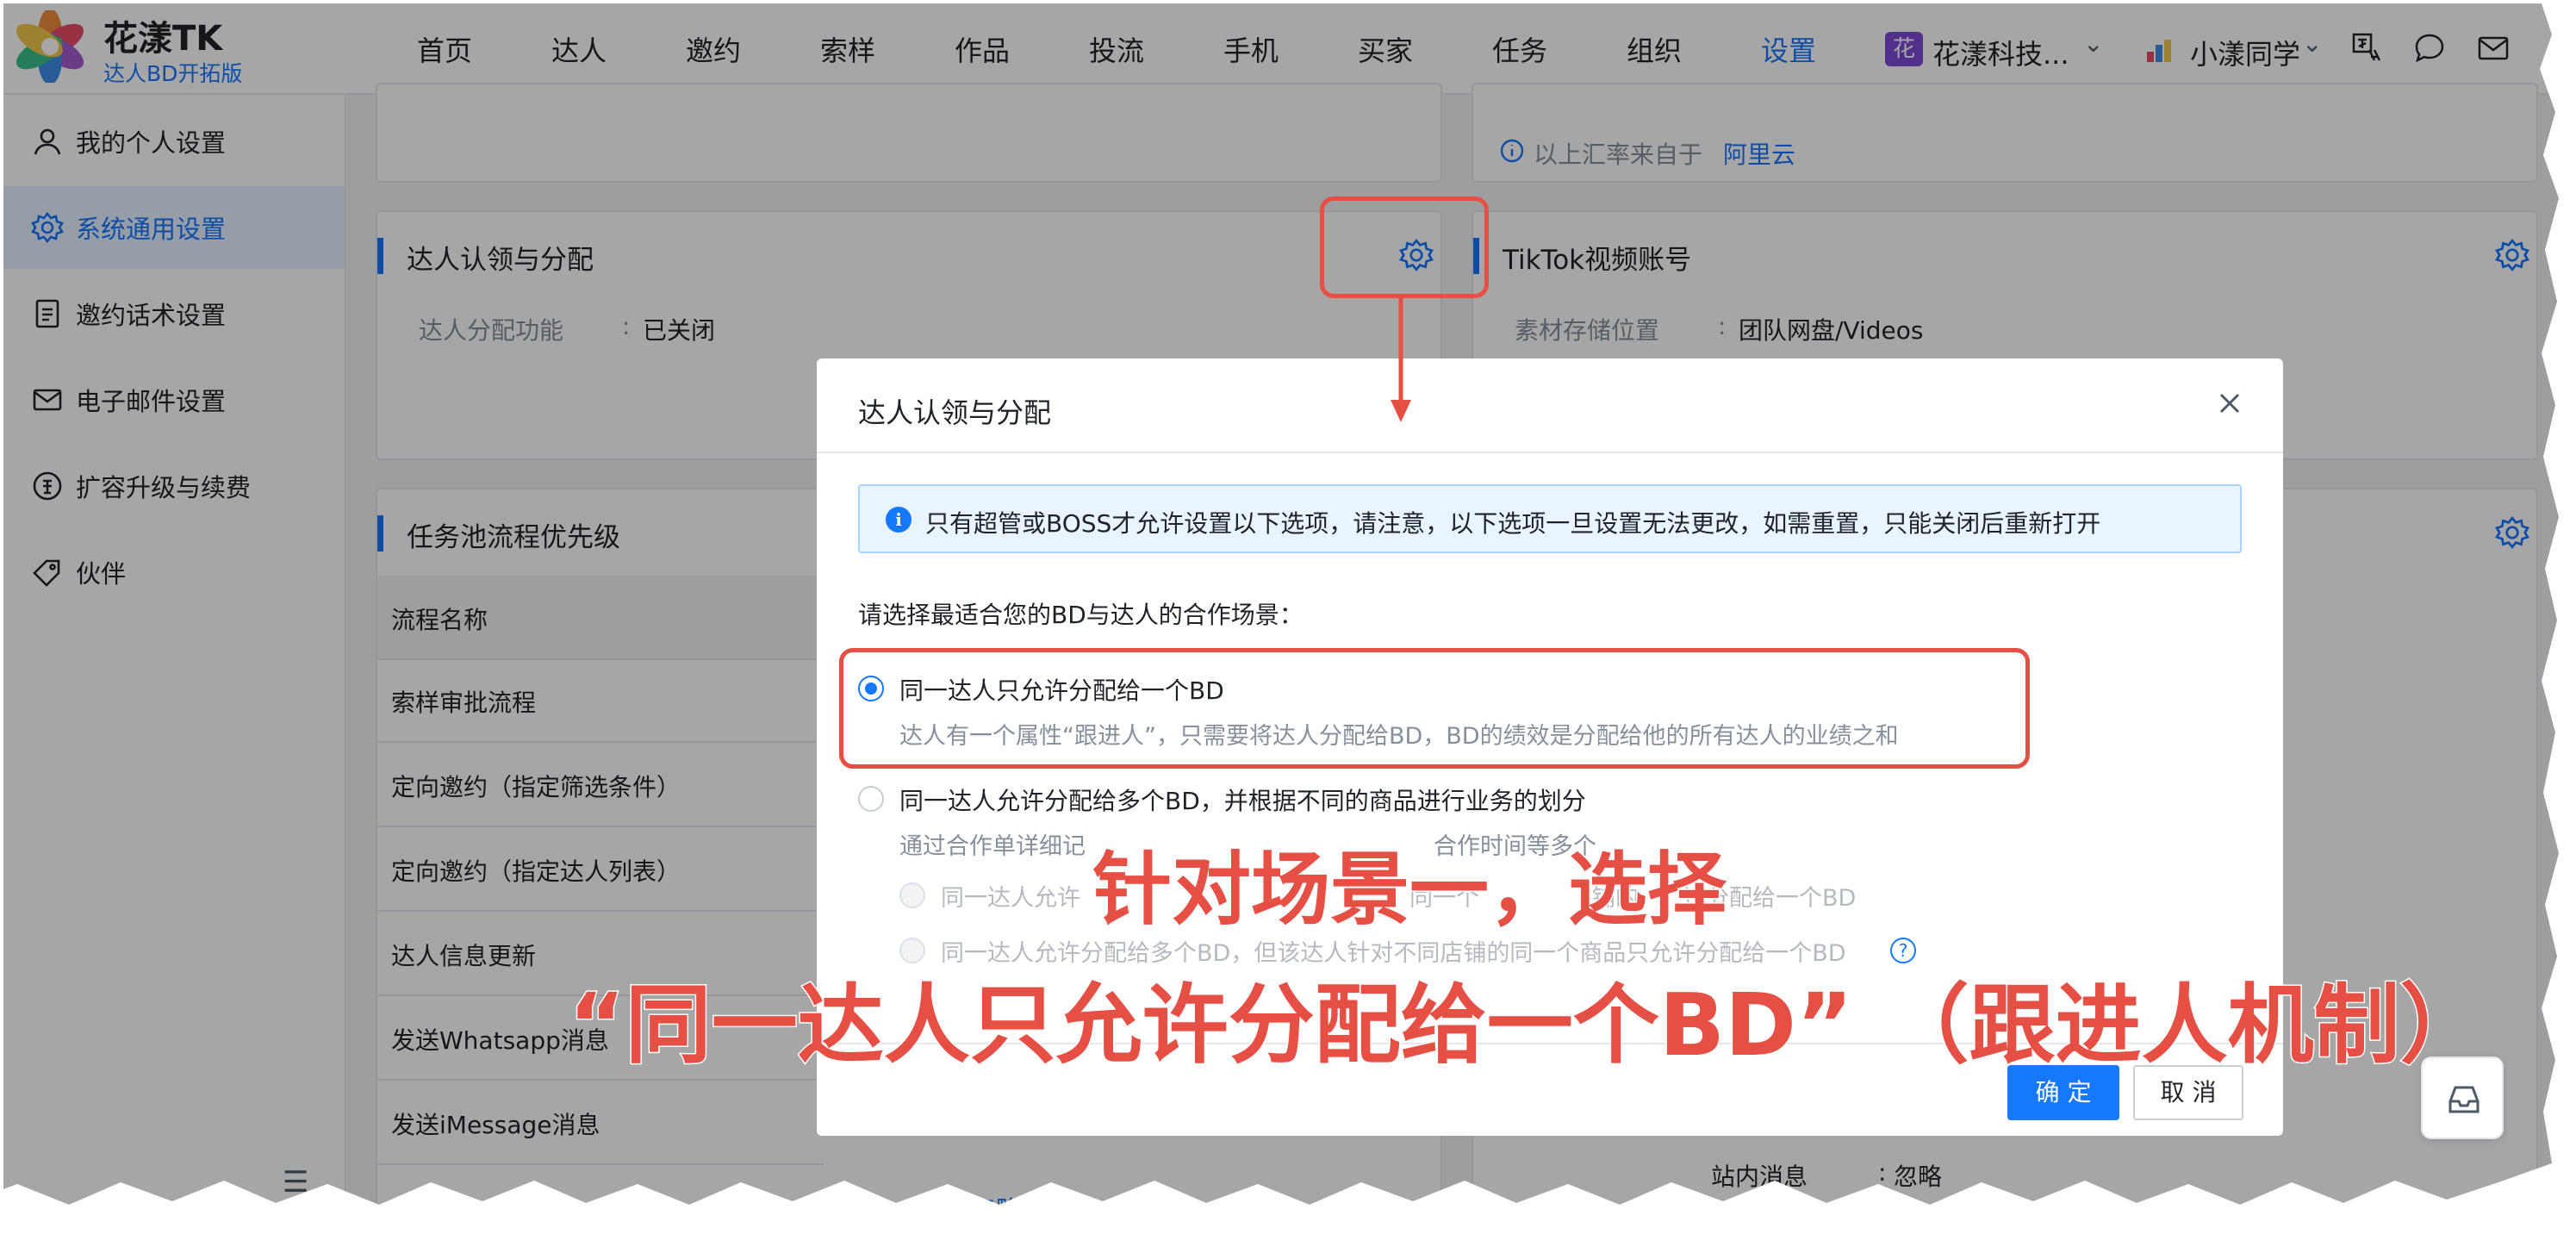  What do you see at coordinates (2229, 403) in the screenshot?
I see `close-icon` at bounding box center [2229, 403].